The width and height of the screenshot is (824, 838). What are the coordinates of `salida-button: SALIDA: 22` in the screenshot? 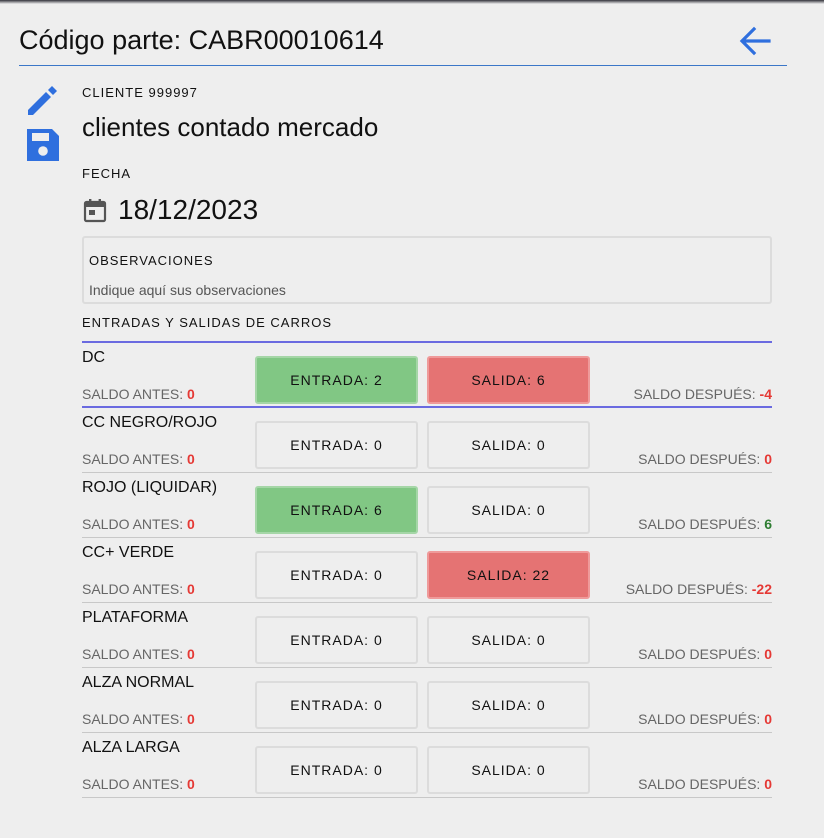 It's located at (508, 575).